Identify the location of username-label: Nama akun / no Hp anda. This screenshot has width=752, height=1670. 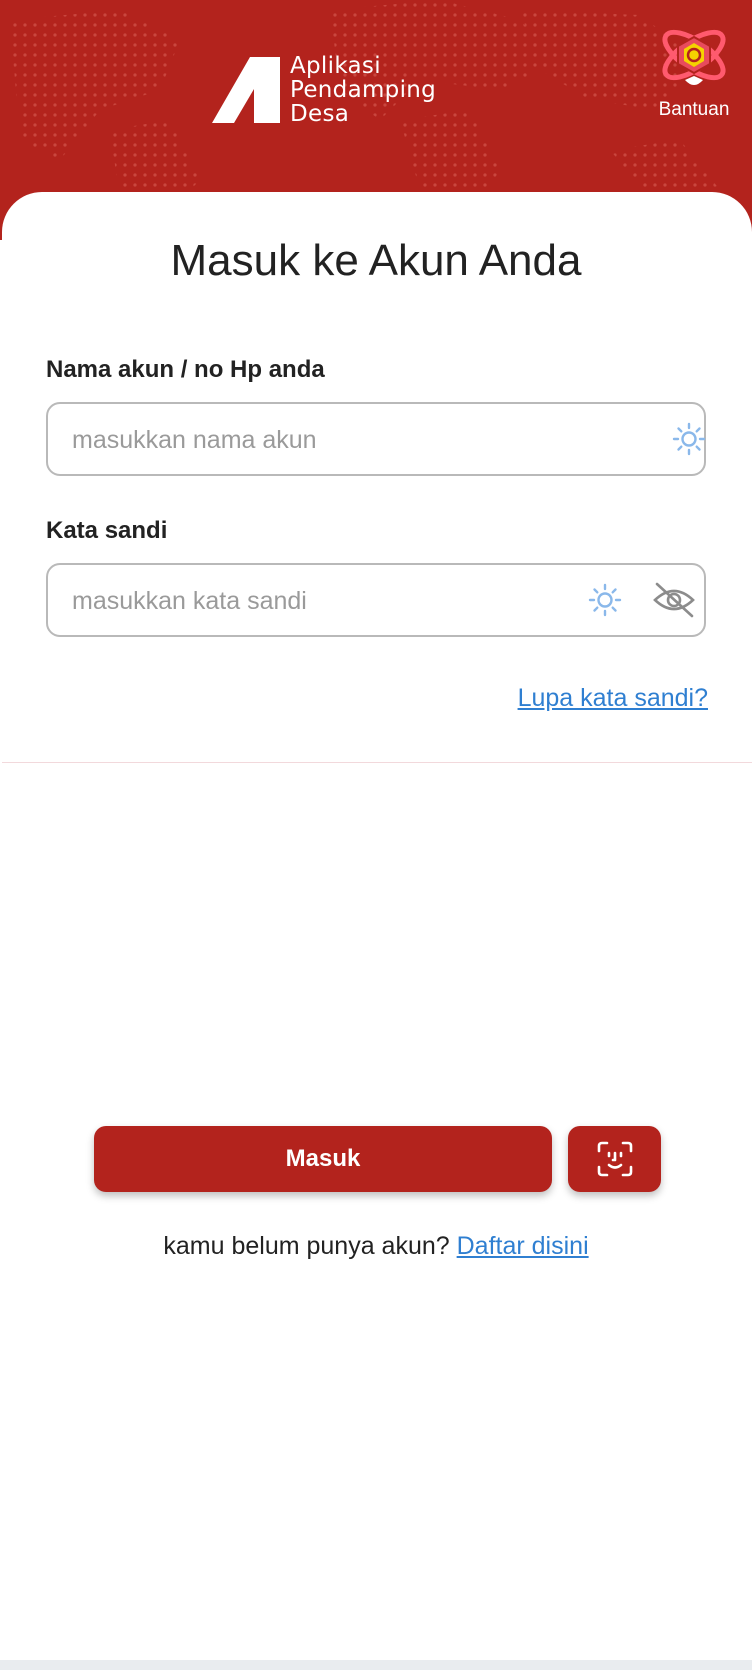
(185, 369).